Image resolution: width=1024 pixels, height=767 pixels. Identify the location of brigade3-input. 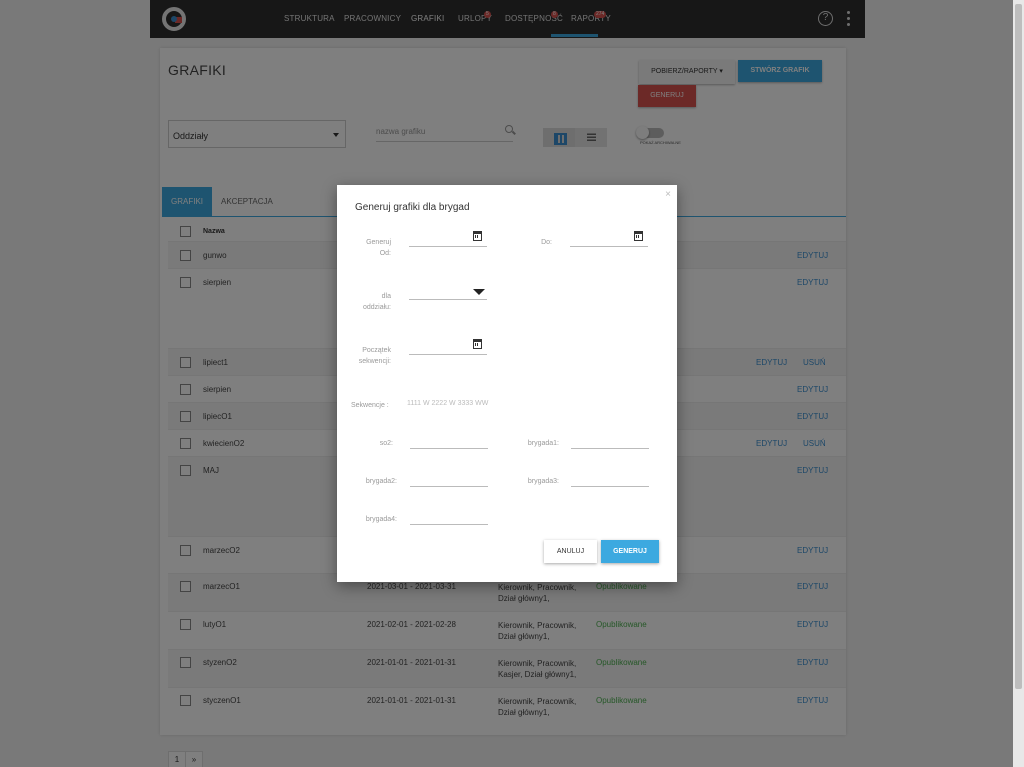
(610, 478).